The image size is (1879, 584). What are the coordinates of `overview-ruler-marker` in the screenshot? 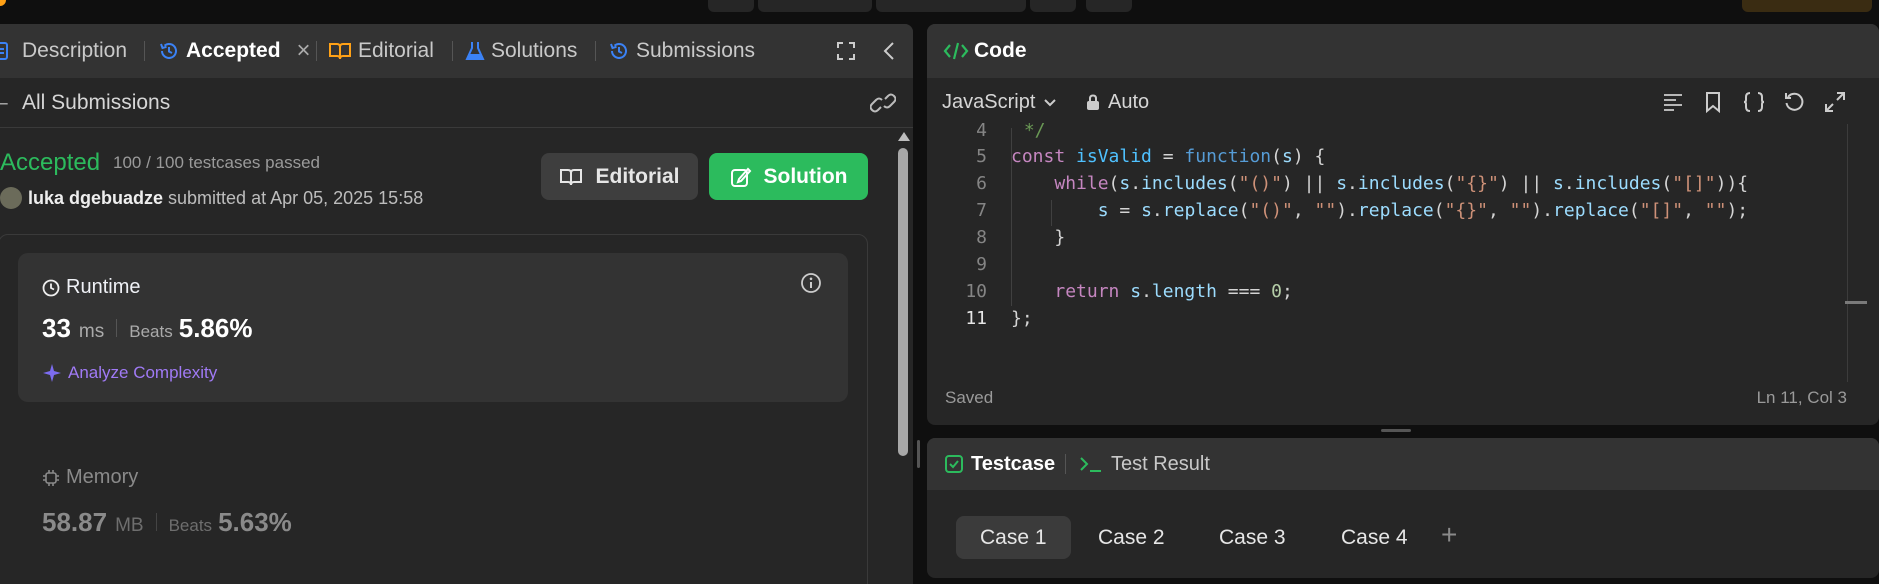 It's located at (1856, 302).